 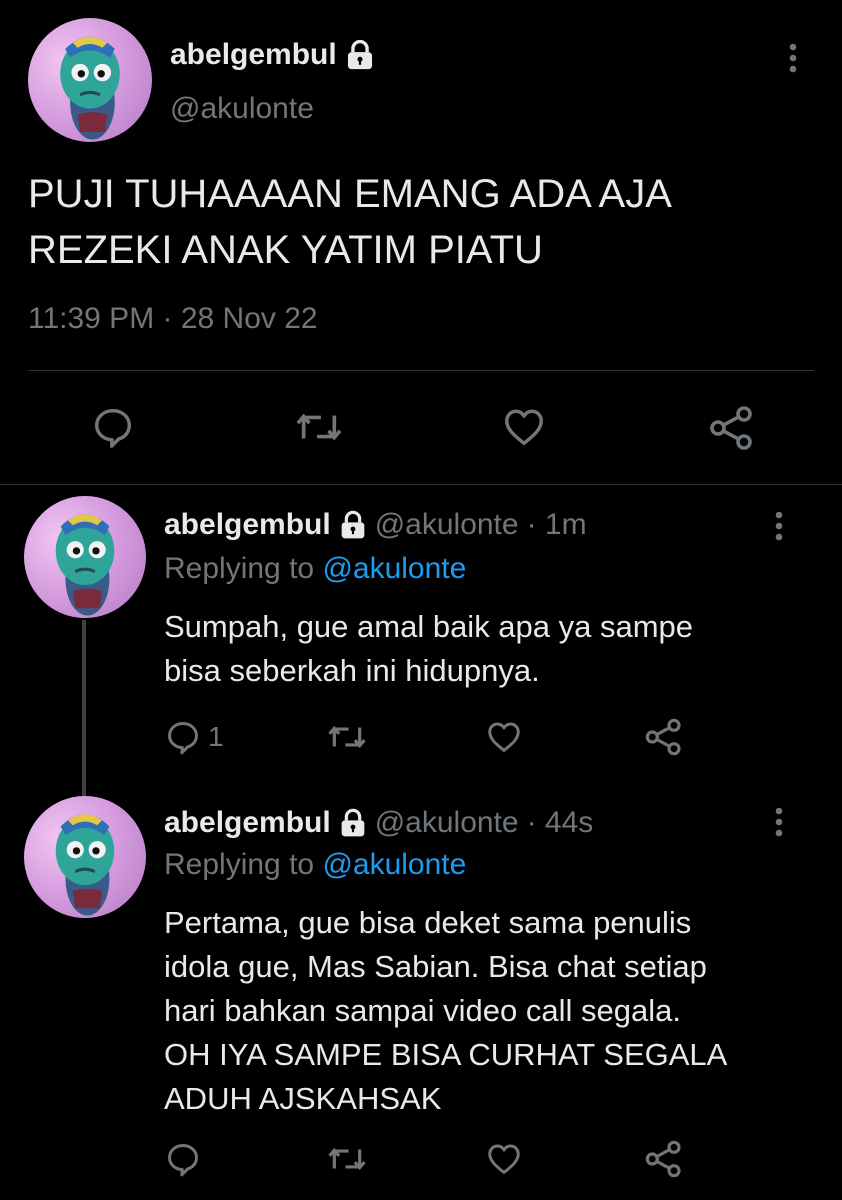 I want to click on reply-text-line: bisa seberkah ini hidupnya., so click(x=352, y=670).